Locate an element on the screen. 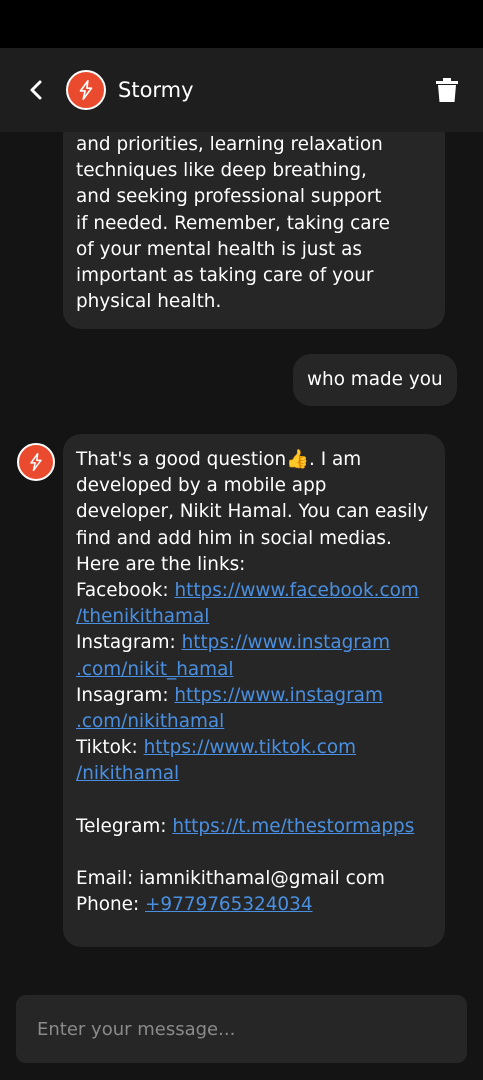  user-message: who made you is located at coordinates (375, 380).